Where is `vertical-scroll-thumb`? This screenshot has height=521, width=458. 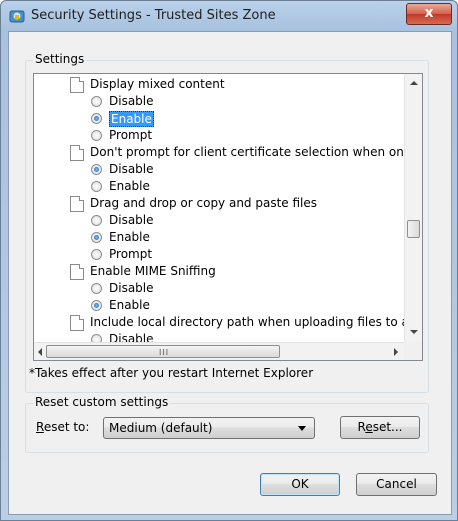
vertical-scroll-thumb is located at coordinates (413, 229).